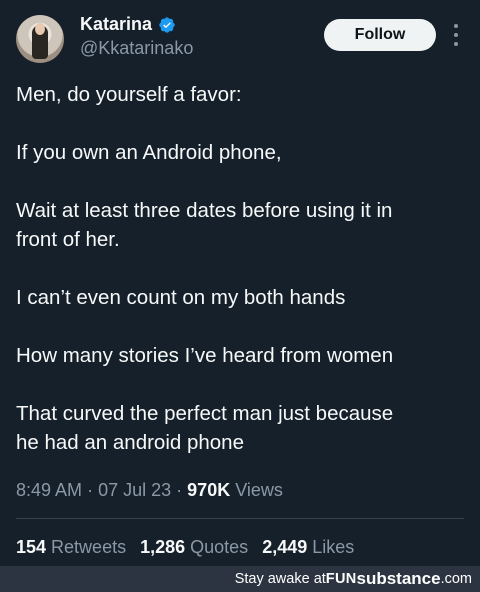  What do you see at coordinates (31, 547) in the screenshot?
I see `retweets-count: 154` at bounding box center [31, 547].